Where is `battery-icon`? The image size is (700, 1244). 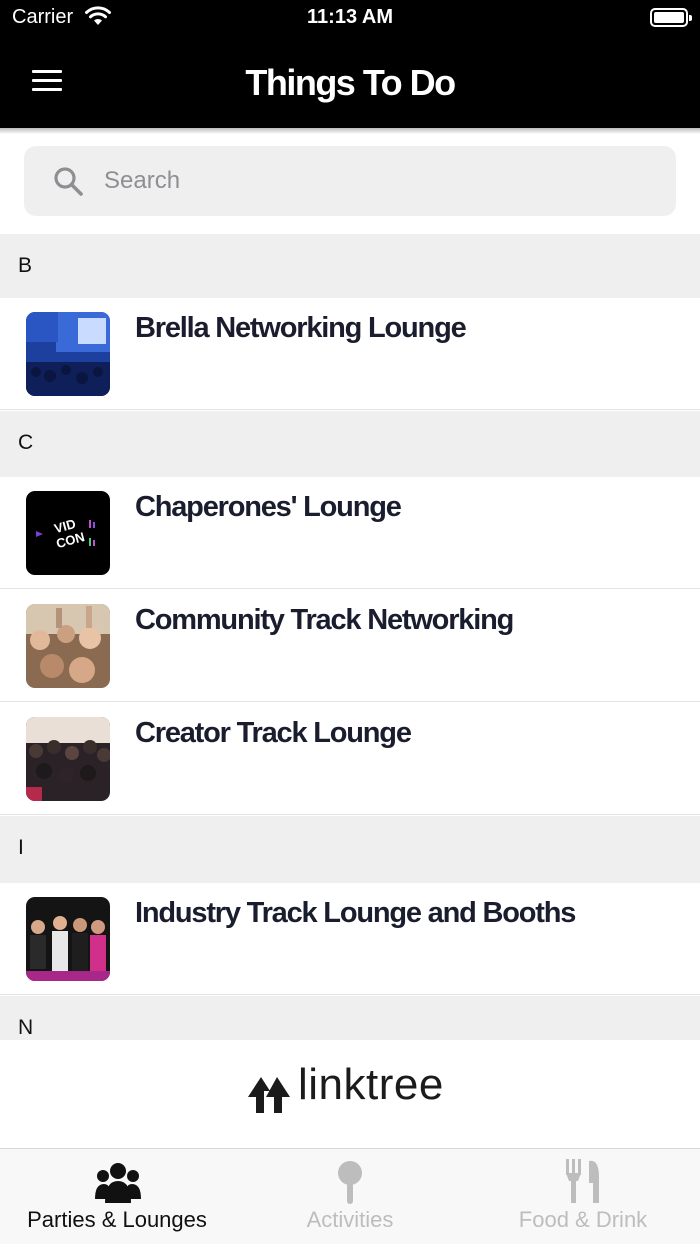
battery-icon is located at coordinates (671, 17).